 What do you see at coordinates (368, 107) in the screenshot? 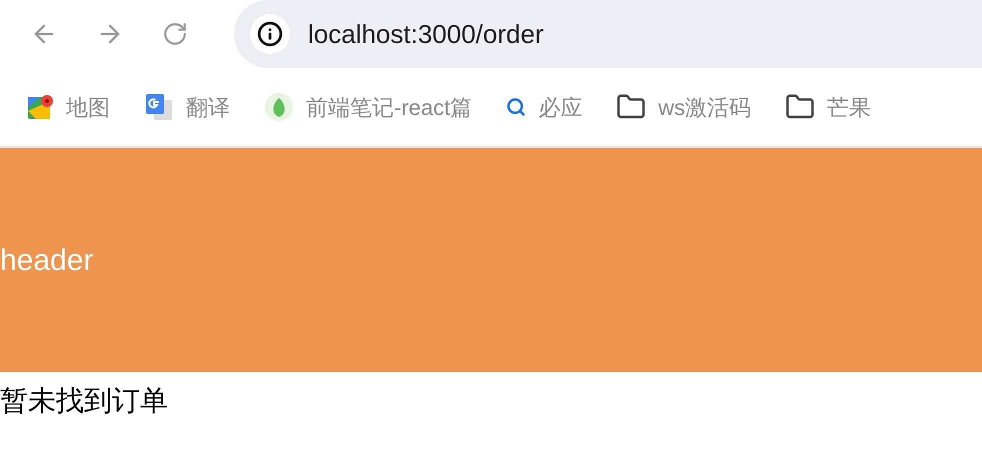
I see `bookmark: 前端笔记-react篇` at bounding box center [368, 107].